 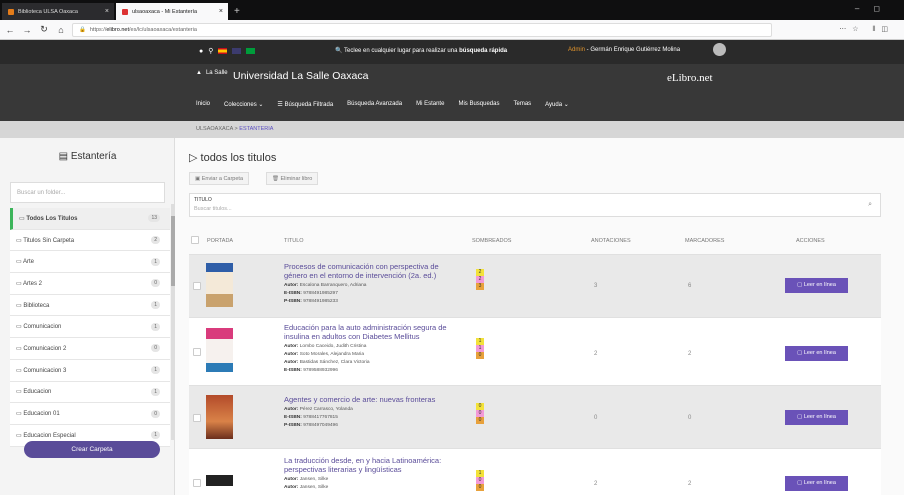 I want to click on menu-temas: Temas, so click(x=522, y=104).